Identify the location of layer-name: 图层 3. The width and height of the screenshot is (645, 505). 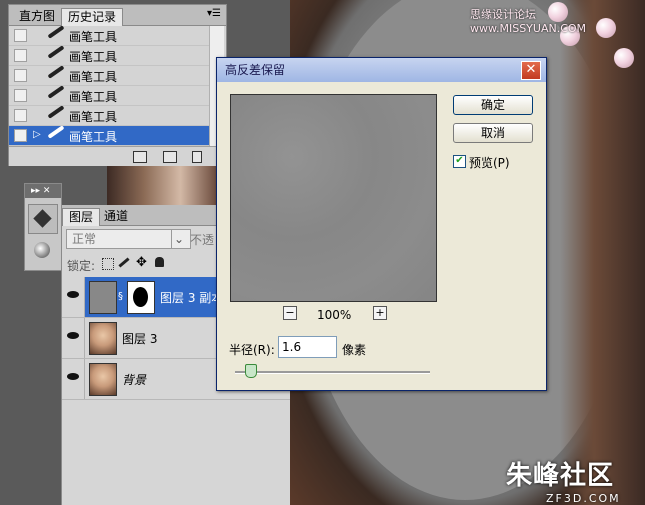
(139, 338).